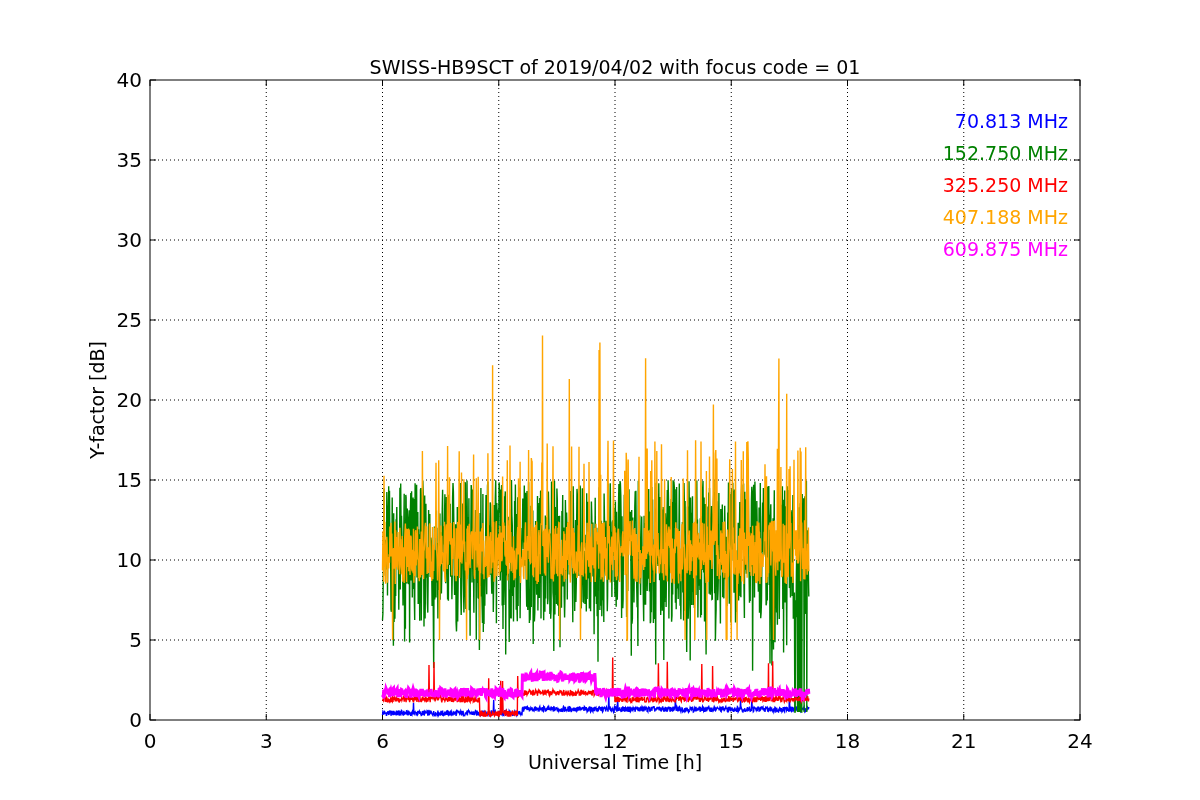  What do you see at coordinates (129, 80) in the screenshot?
I see `y-tick-label: 40` at bounding box center [129, 80].